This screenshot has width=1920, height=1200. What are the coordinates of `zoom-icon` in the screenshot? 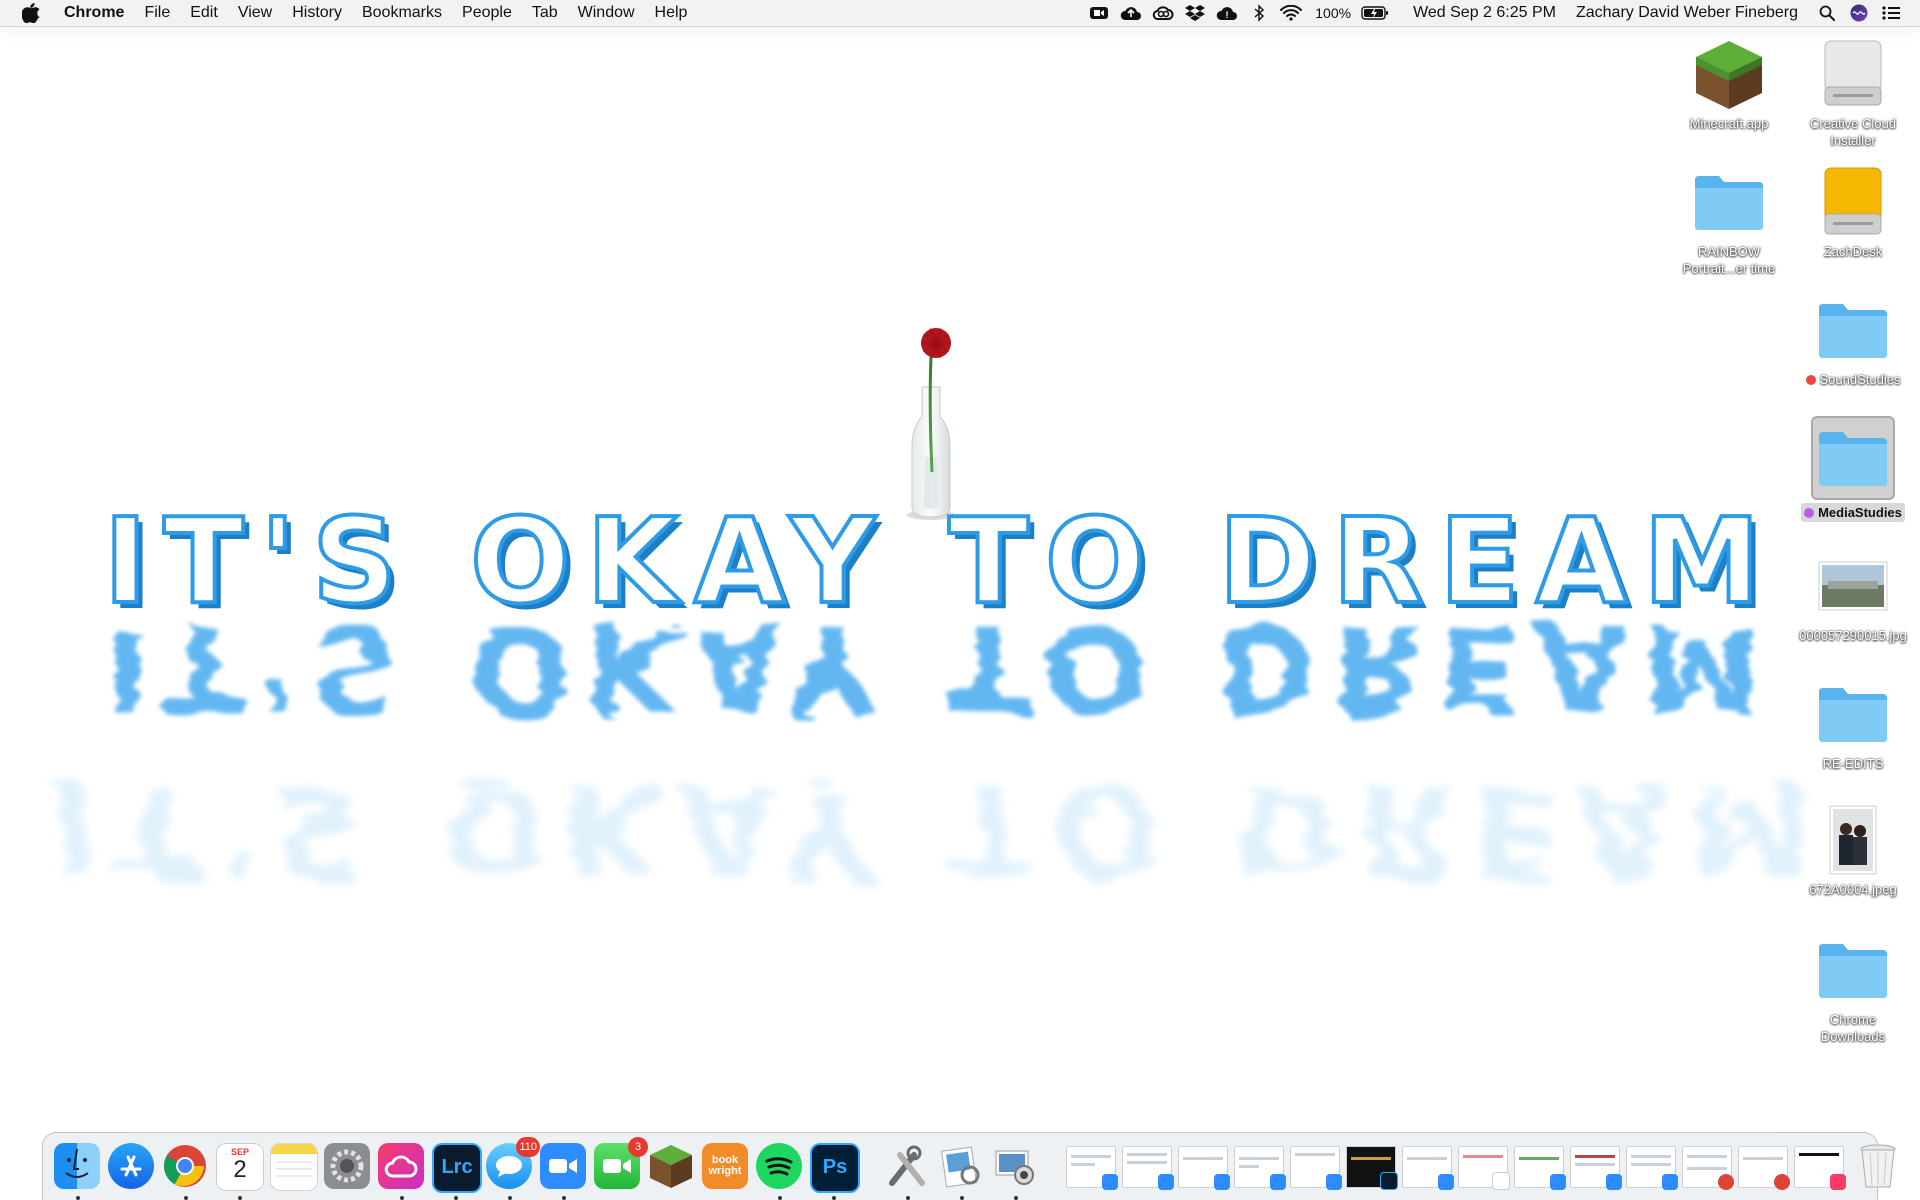 It's located at (1099, 13).